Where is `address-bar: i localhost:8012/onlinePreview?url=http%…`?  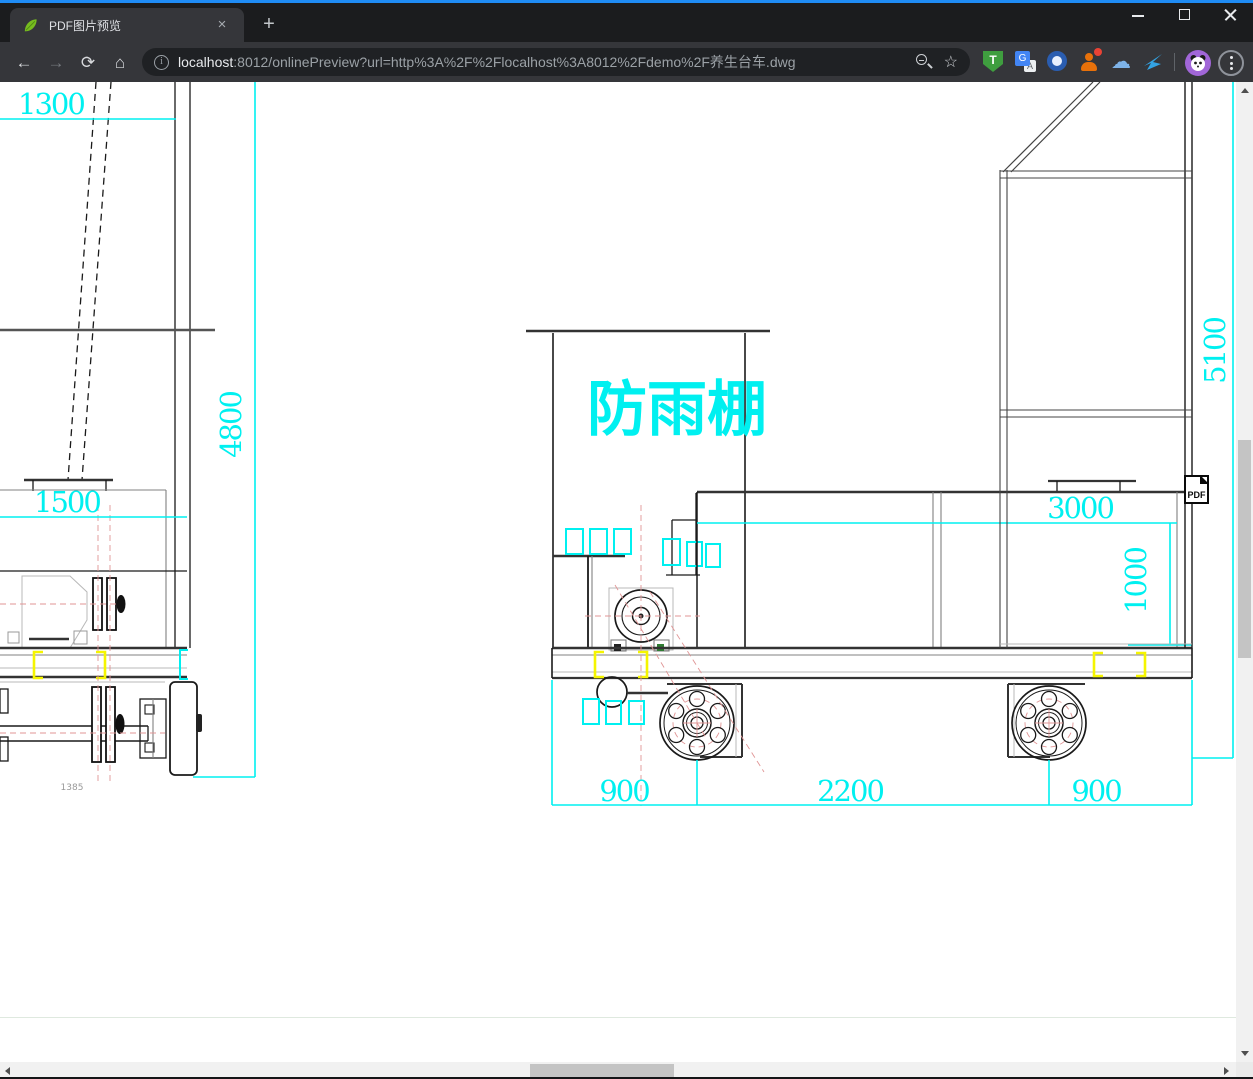 address-bar: i localhost:8012/onlinePreview?url=http%… is located at coordinates (556, 62).